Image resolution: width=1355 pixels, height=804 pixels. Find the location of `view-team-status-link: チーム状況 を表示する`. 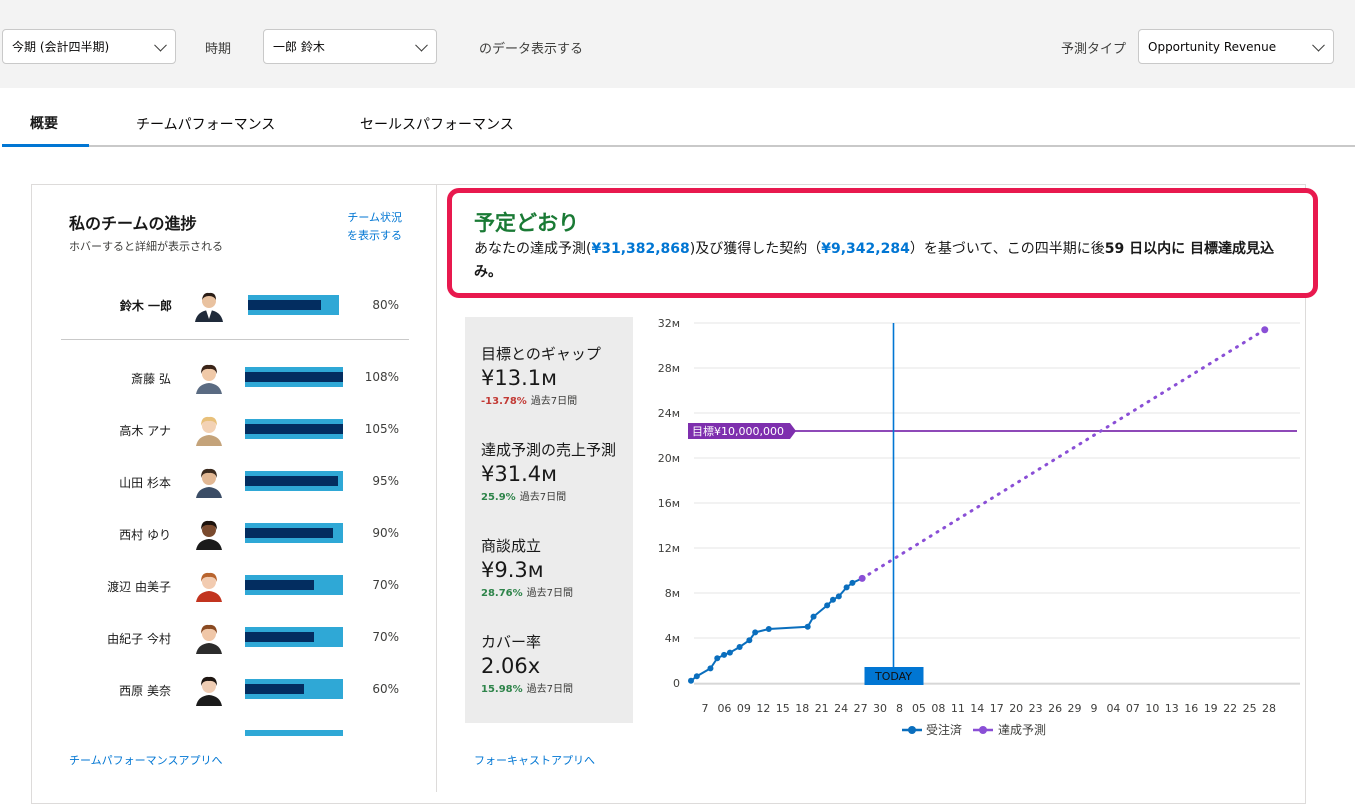

view-team-status-link: チーム状況 を表示する is located at coordinates (369, 227).